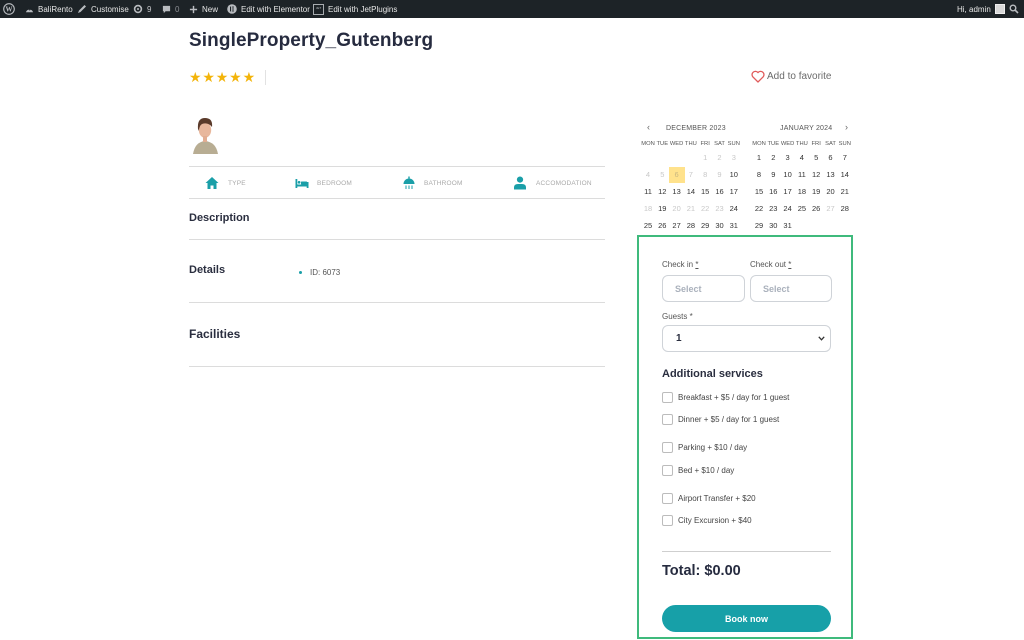 This screenshot has width=1024, height=640. Describe the element at coordinates (300, 272) in the screenshot. I see `bullet-icon` at that location.